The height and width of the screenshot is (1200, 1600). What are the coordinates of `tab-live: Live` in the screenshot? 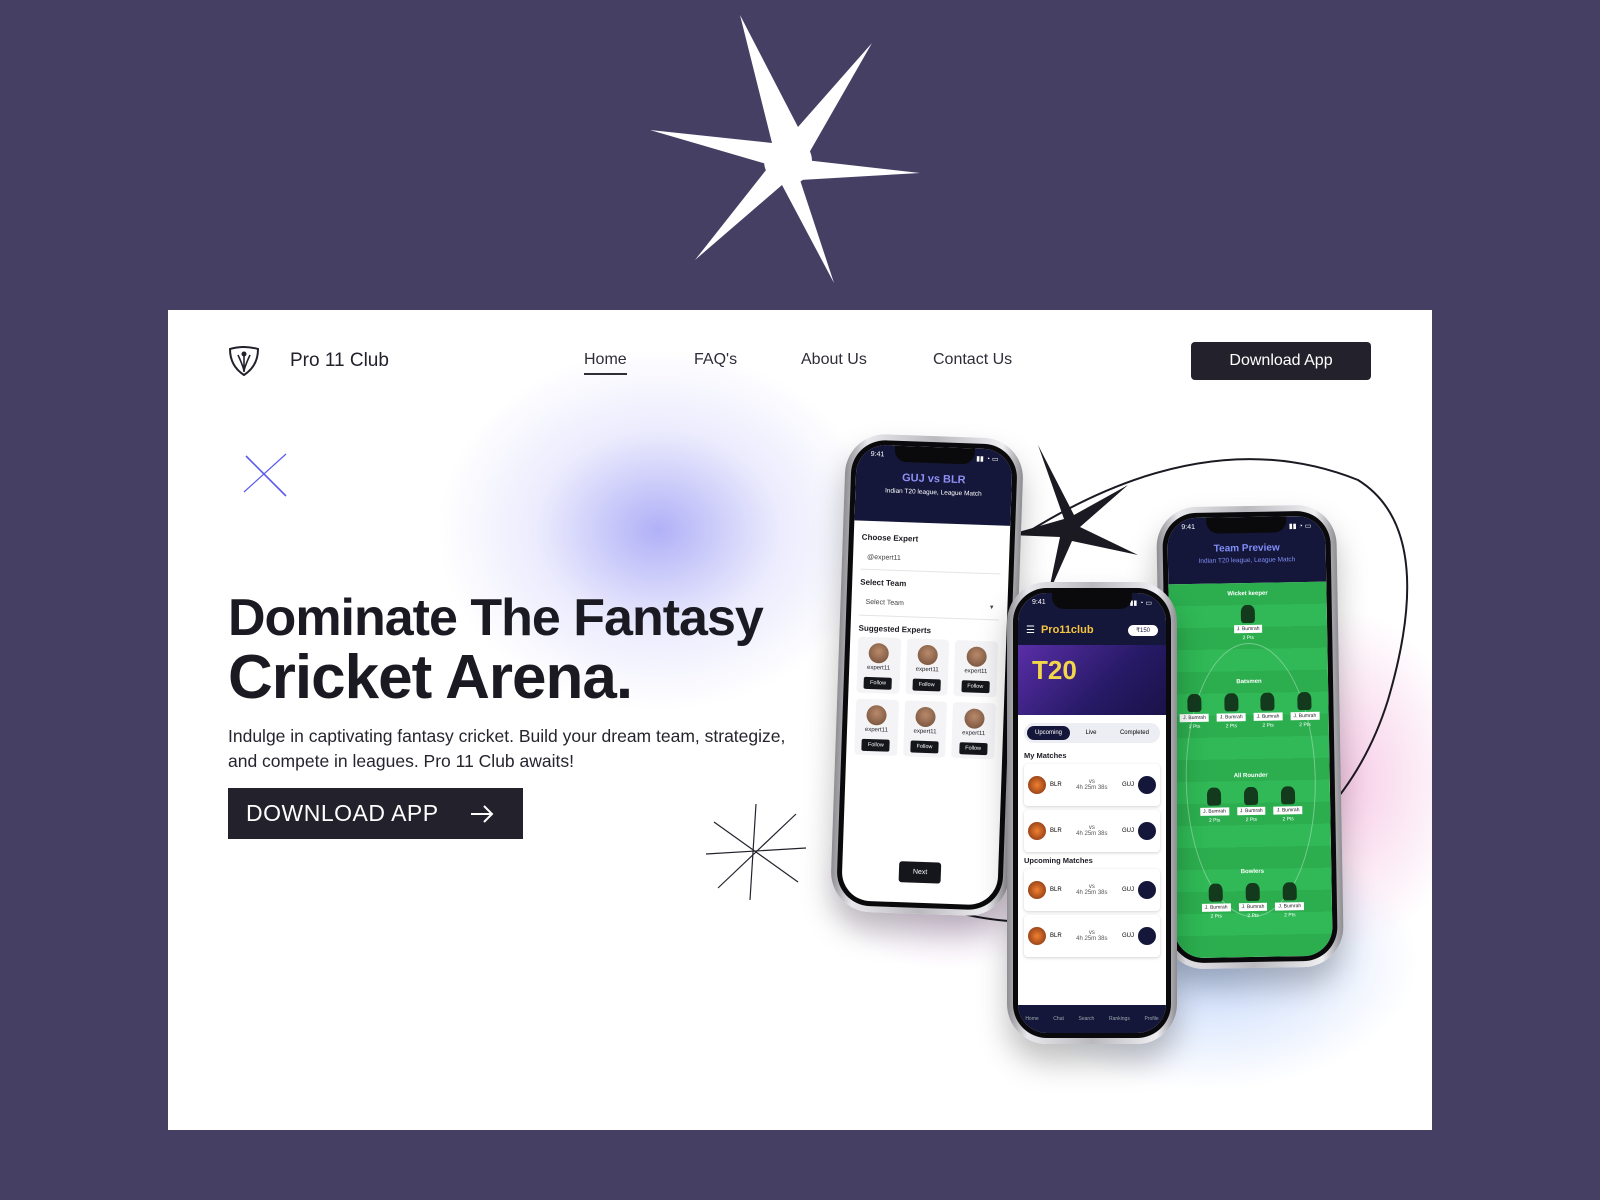 It's located at (1090, 733).